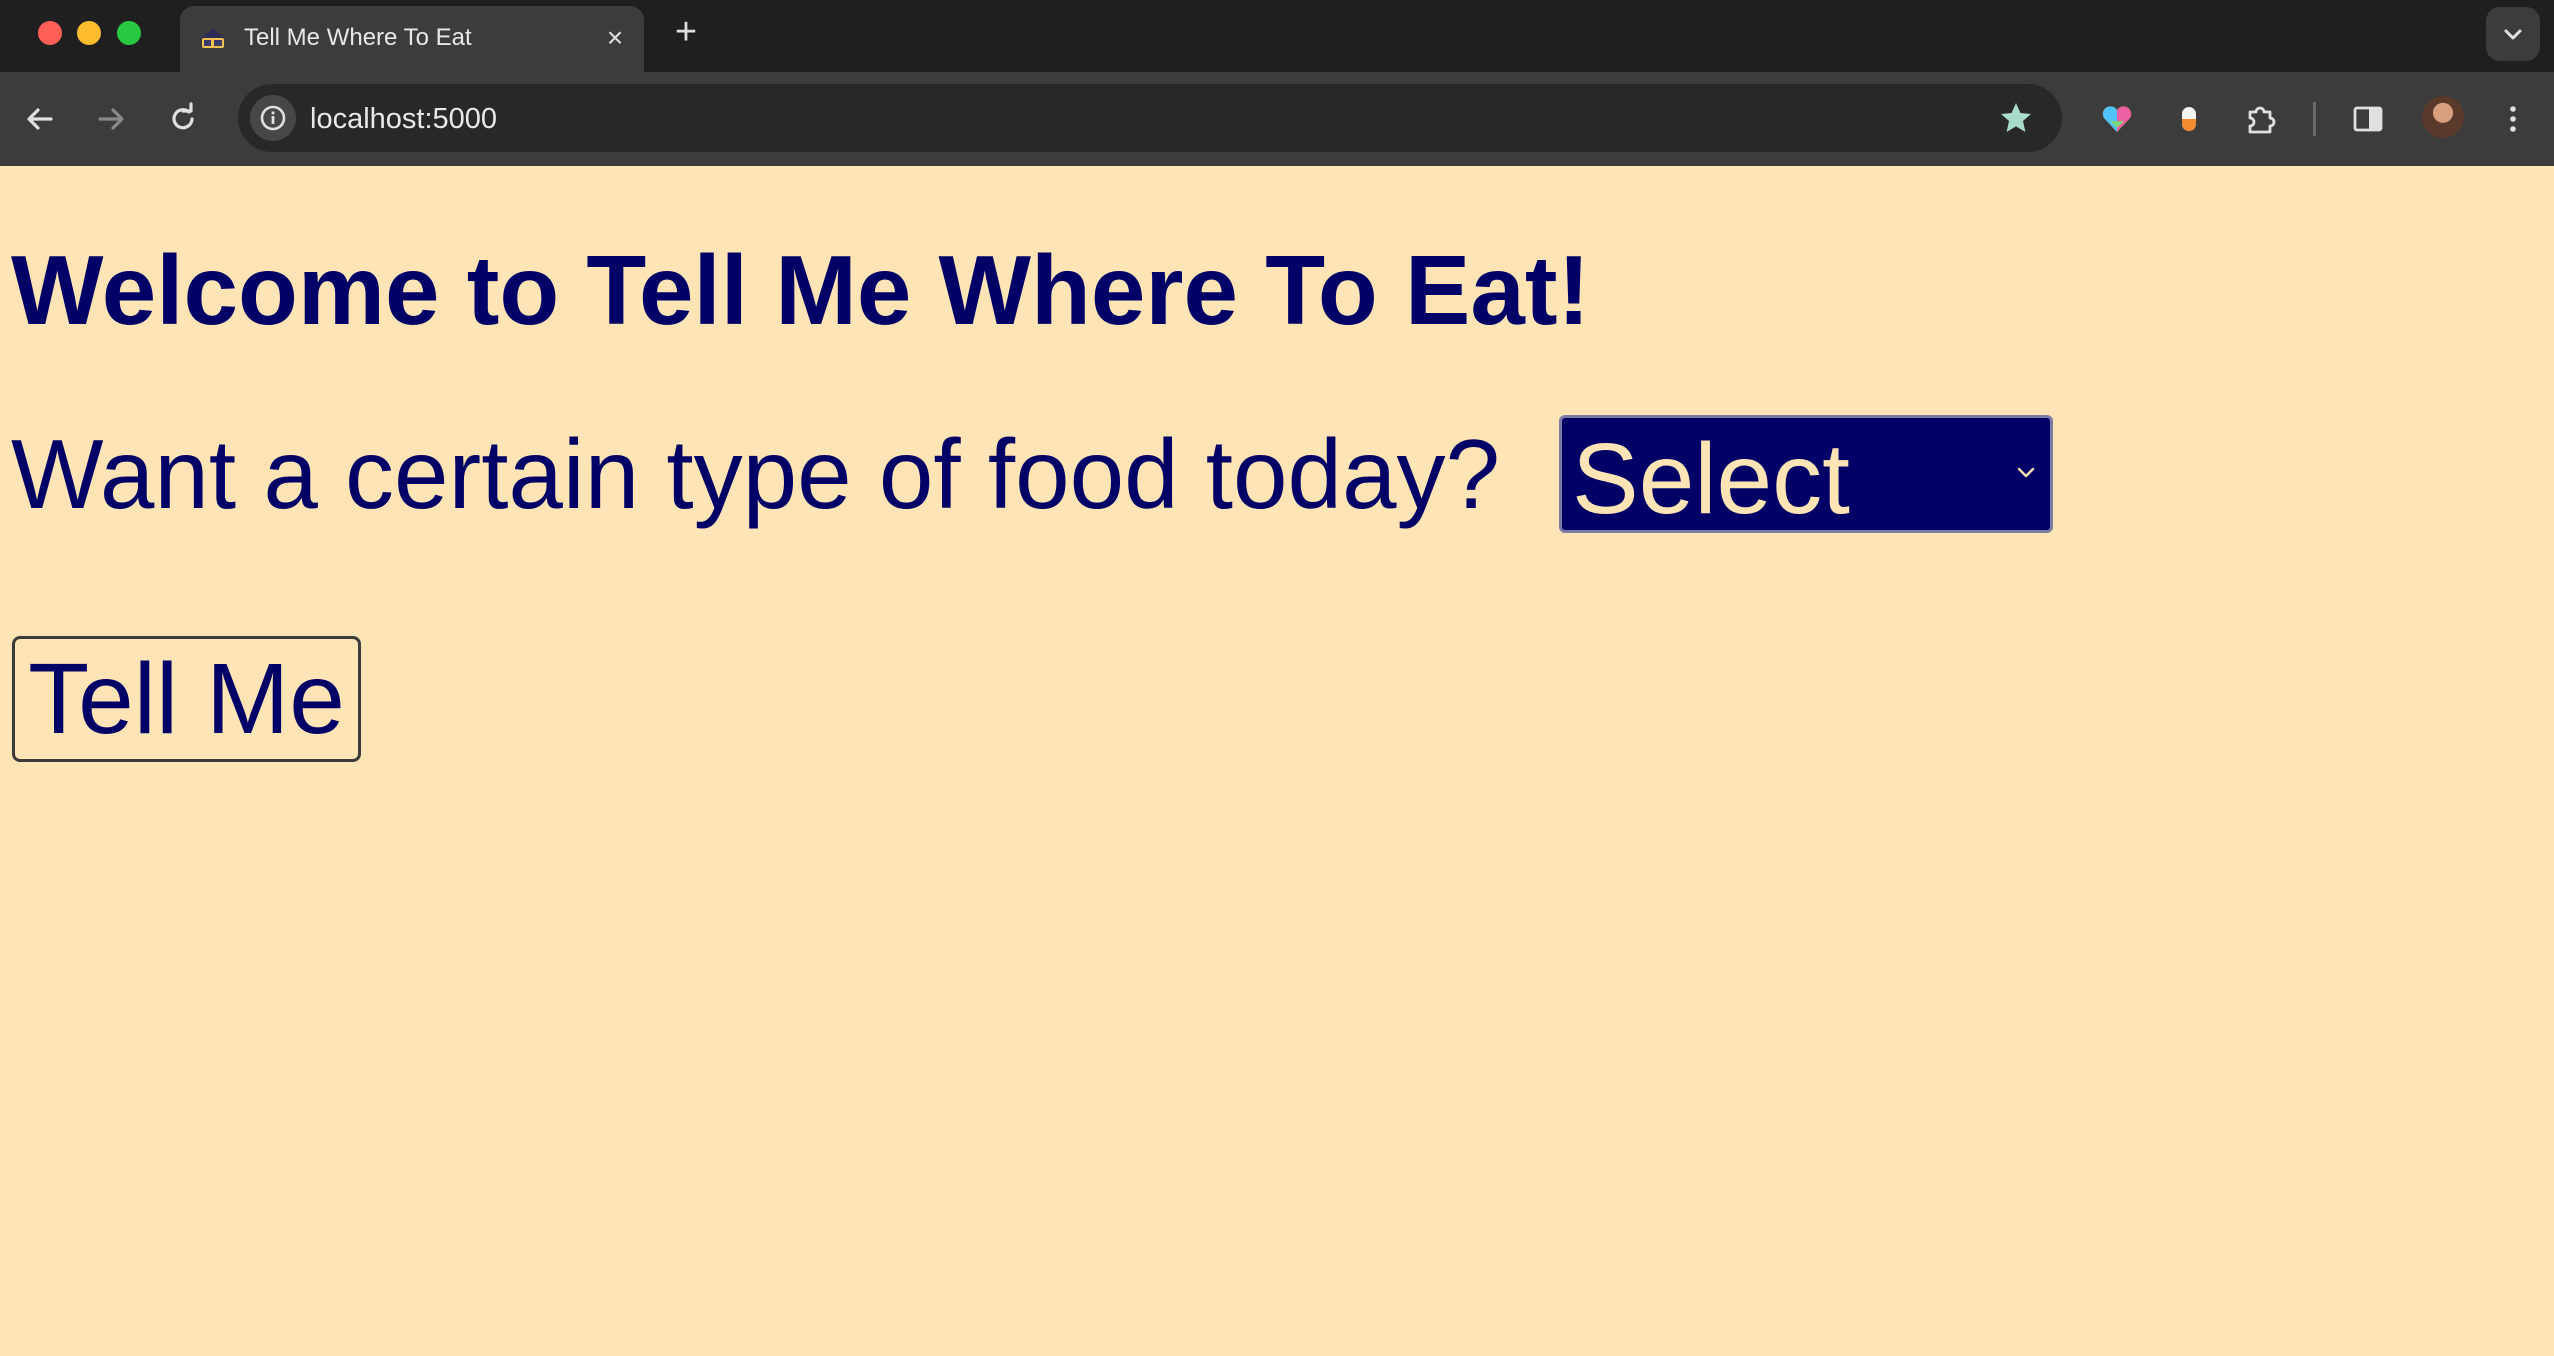  I want to click on food-type-question: Want a certain type of food today?, so click(756, 474).